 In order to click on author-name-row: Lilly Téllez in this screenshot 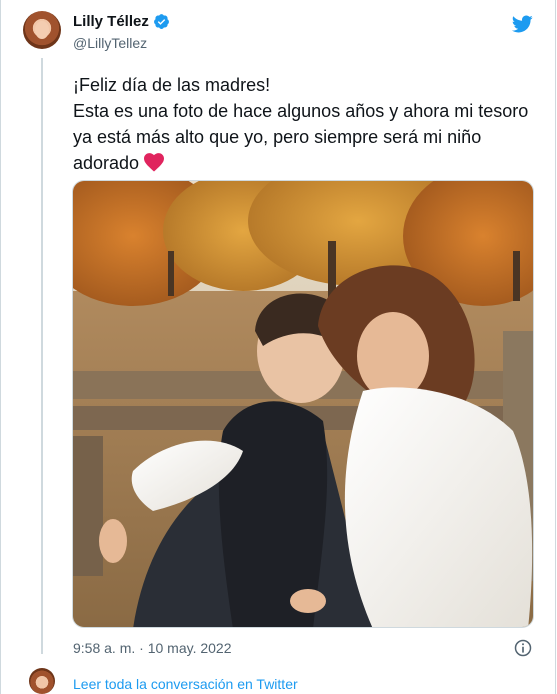, I will do `click(121, 21)`.